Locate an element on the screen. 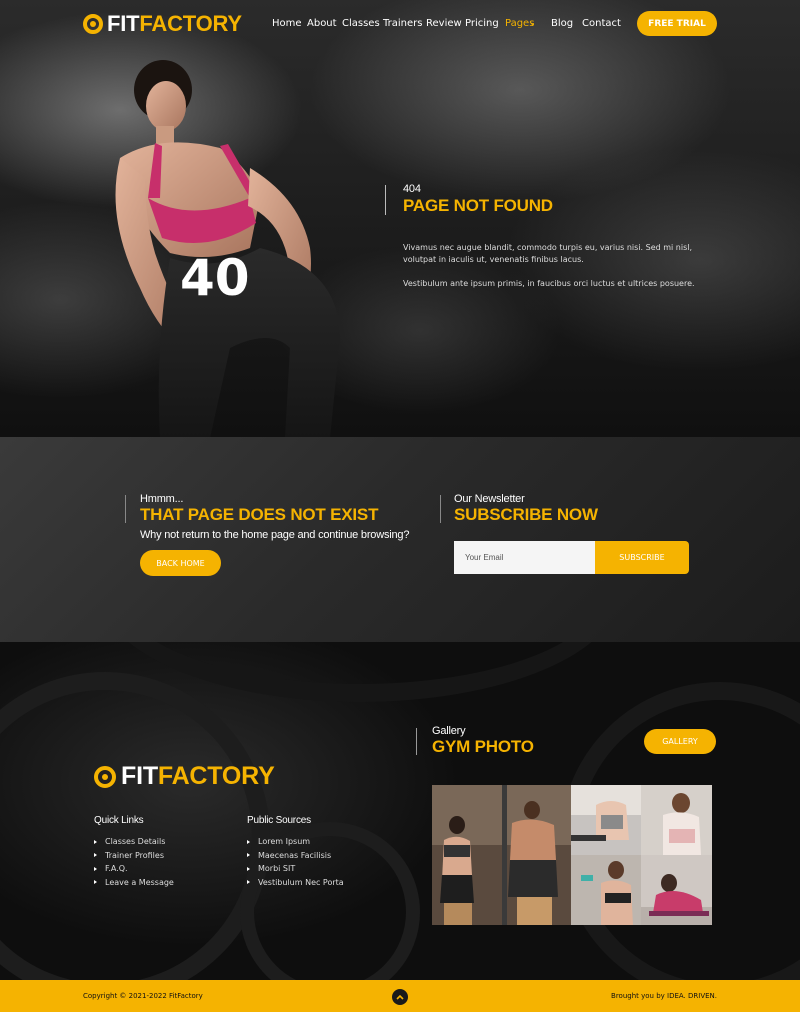 The image size is (800, 1012). gallery-title: GYM PHOTO is located at coordinates (483, 746).